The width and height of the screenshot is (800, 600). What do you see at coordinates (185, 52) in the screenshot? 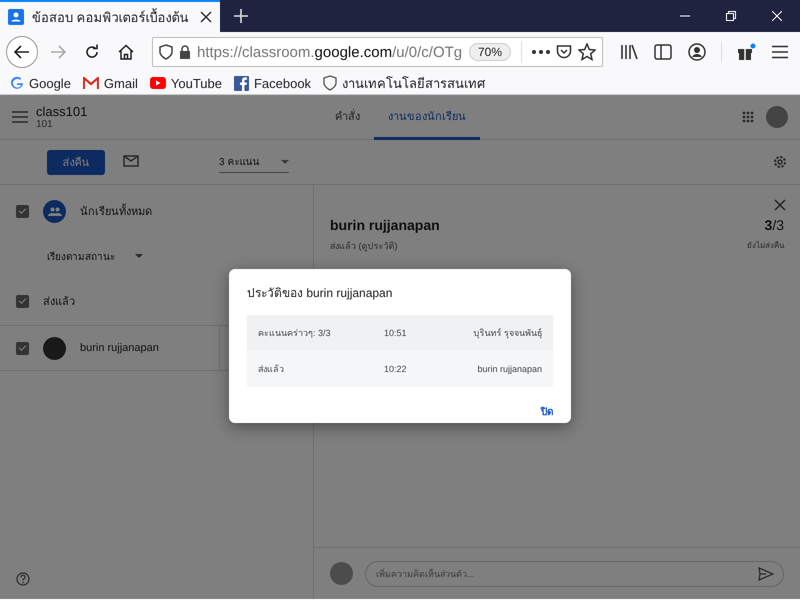
I see `lock-icon` at bounding box center [185, 52].